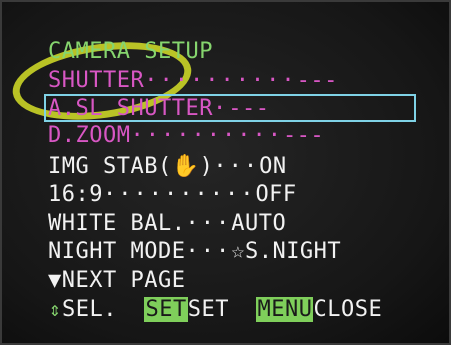 The height and width of the screenshot is (345, 451). What do you see at coordinates (259, 223) in the screenshot?
I see `menu-item-value: AUTO` at bounding box center [259, 223].